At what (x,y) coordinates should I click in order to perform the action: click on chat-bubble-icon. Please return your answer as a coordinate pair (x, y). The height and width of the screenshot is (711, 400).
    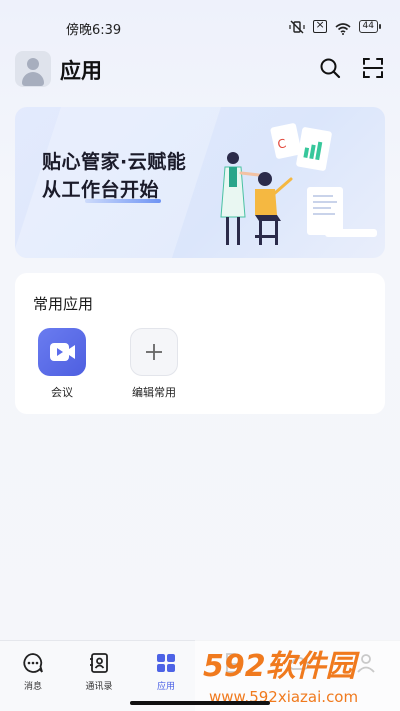
    Looking at the image, I should click on (33, 663).